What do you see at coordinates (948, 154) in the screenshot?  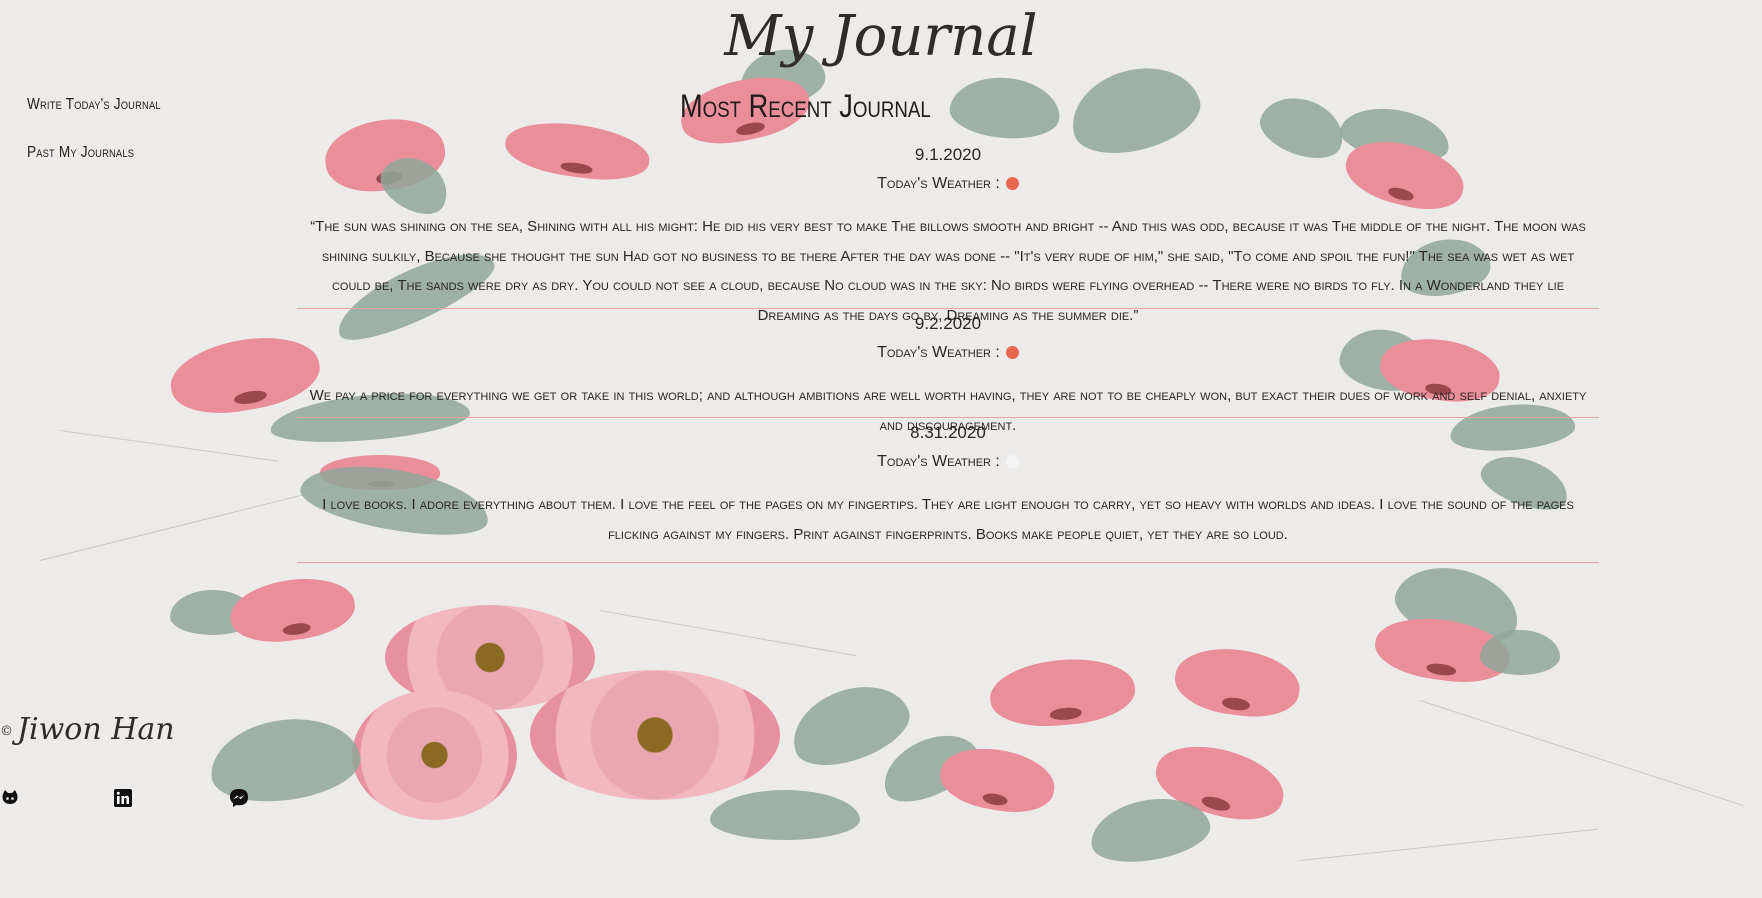 I see `entry-date: 9.1.2020` at bounding box center [948, 154].